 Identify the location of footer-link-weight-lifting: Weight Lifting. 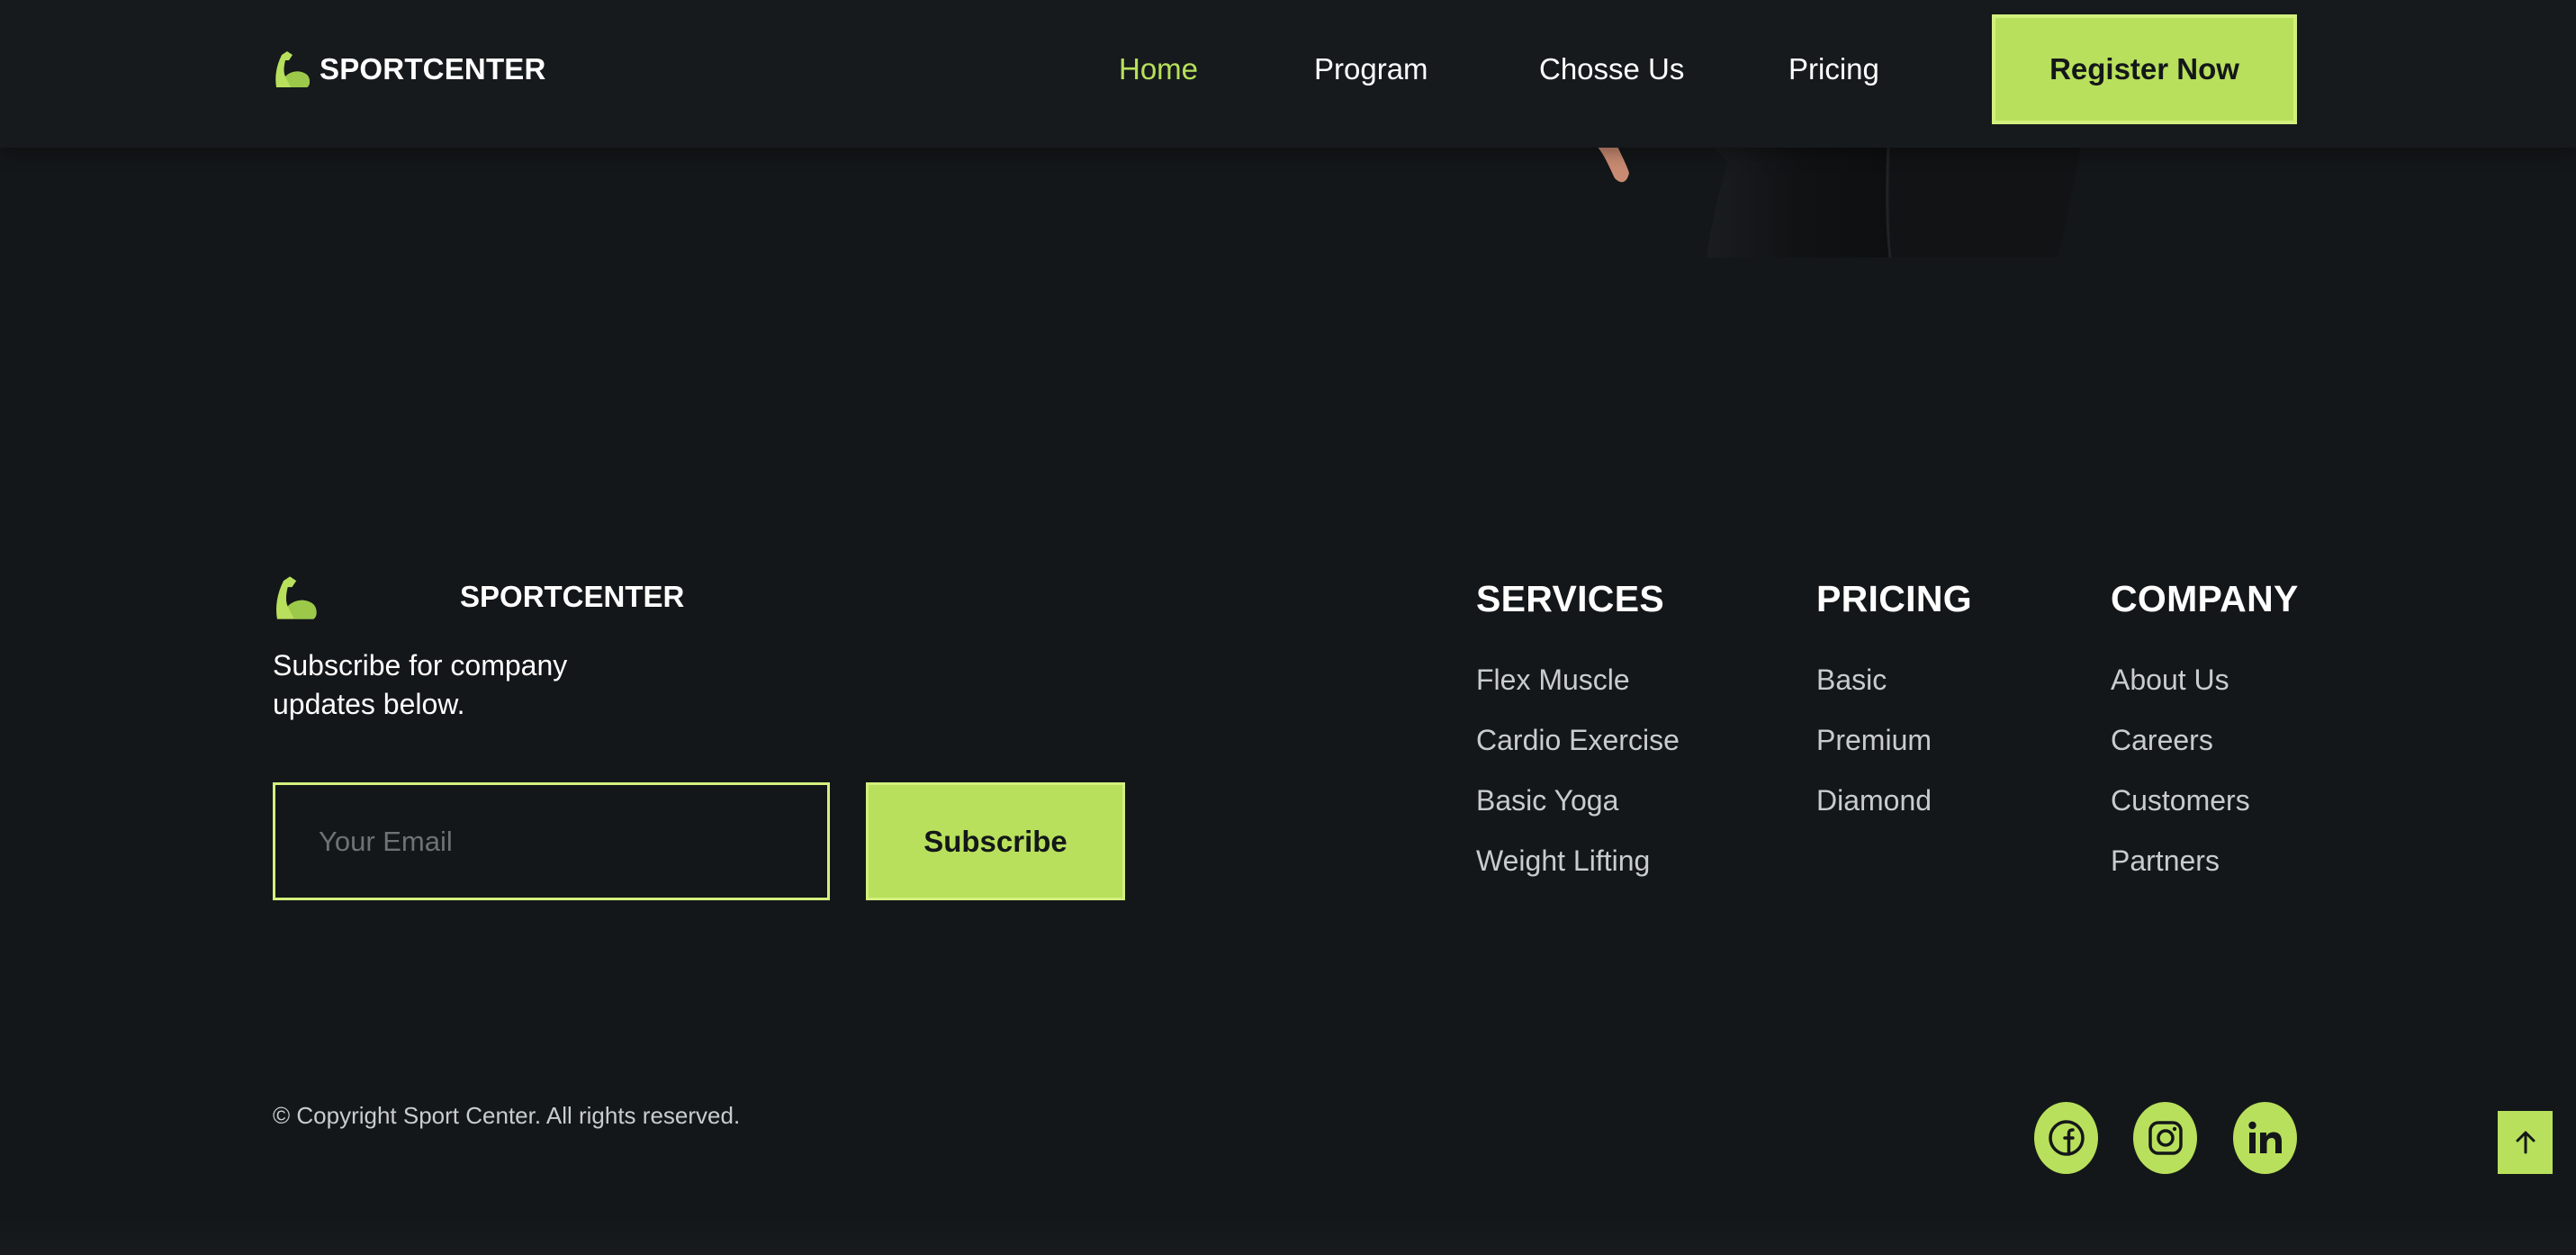
(1578, 872).